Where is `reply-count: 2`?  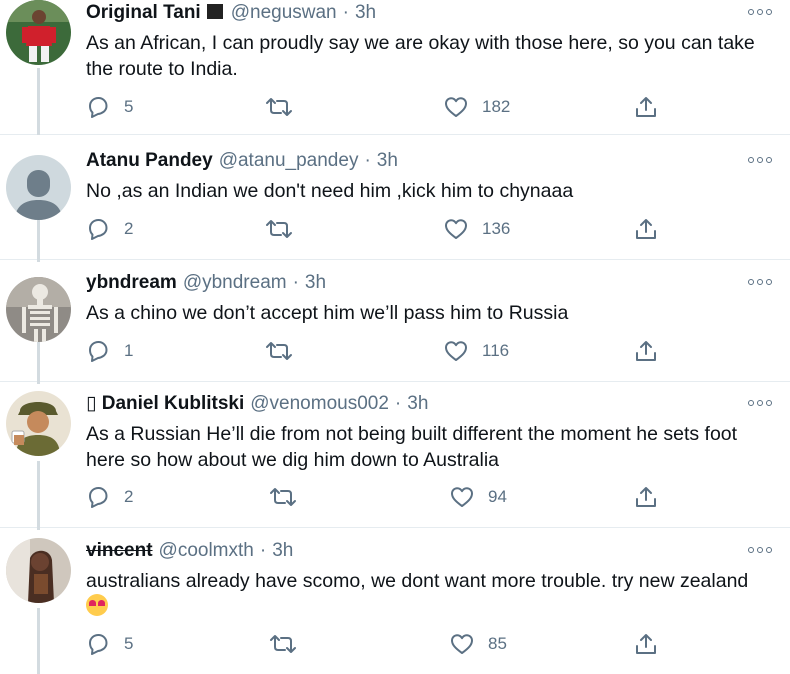 reply-count: 2 is located at coordinates (129, 496).